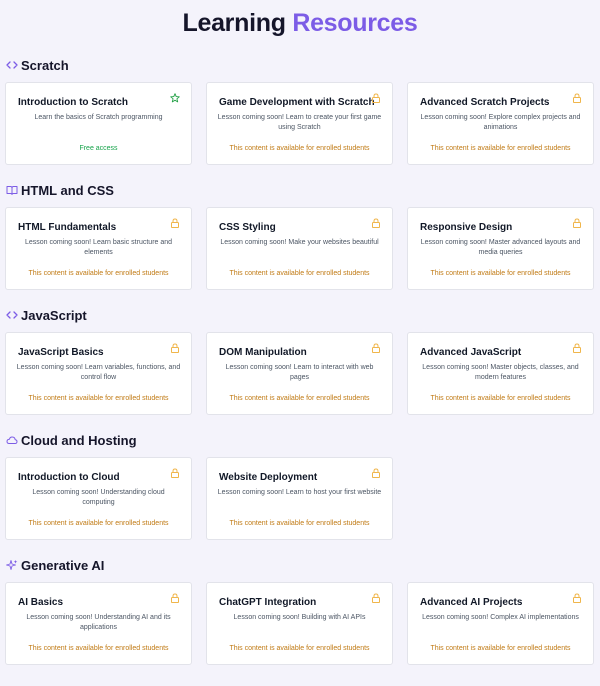 Image resolution: width=600 pixels, height=686 pixels. Describe the element at coordinates (234, 23) in the screenshot. I see `page-title-main: Learning` at that location.